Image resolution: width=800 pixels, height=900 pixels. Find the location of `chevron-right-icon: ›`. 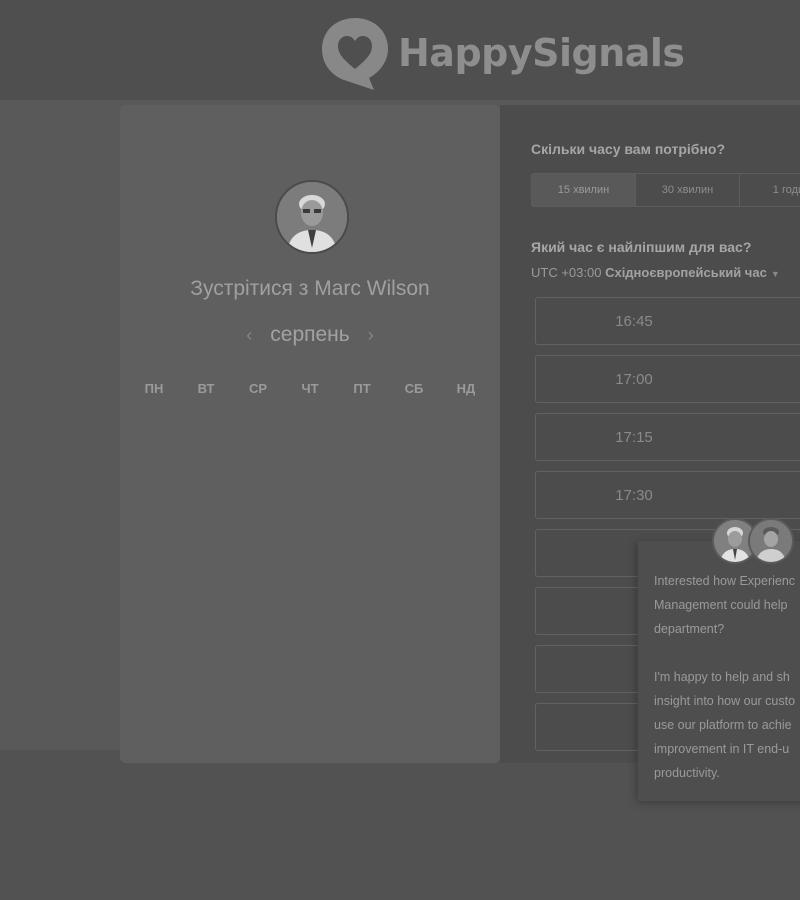

chevron-right-icon: › is located at coordinates (371, 335).